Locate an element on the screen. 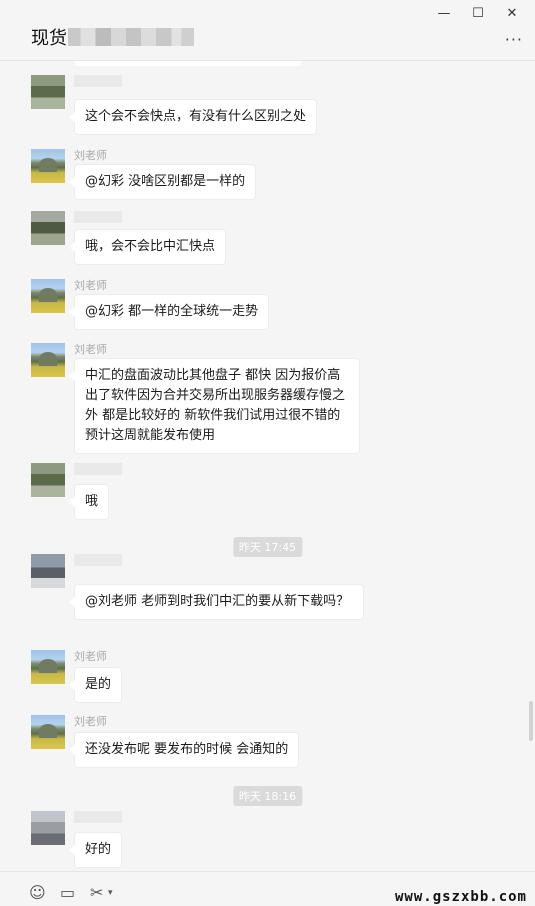 This screenshot has height=906, width=535. message-bubble: 是的 is located at coordinates (95, 685).